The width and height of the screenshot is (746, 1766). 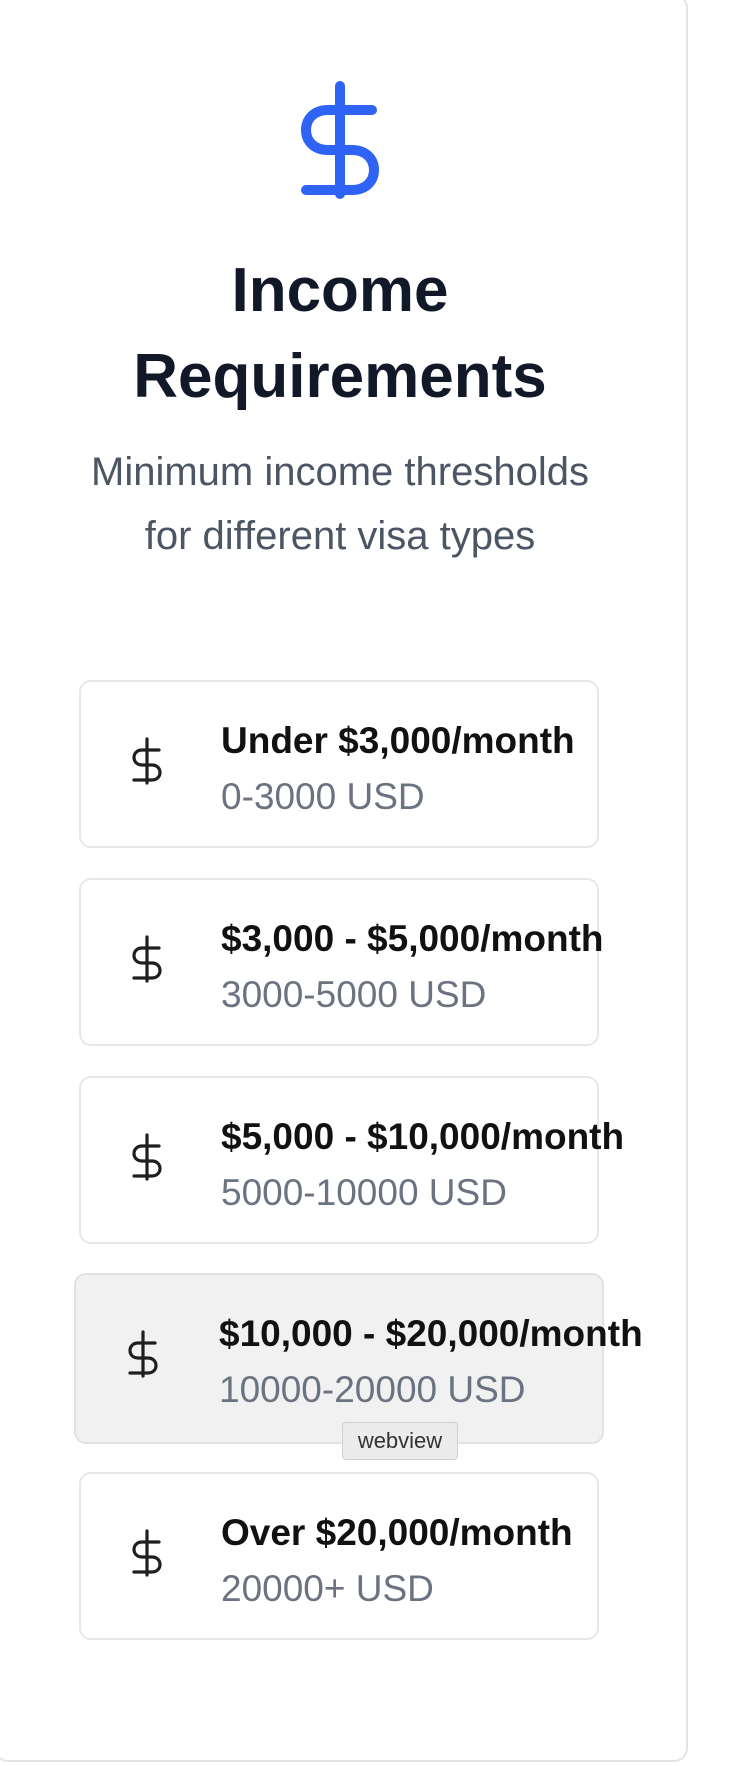 I want to click on page-title: Income Requirements, so click(x=340, y=333).